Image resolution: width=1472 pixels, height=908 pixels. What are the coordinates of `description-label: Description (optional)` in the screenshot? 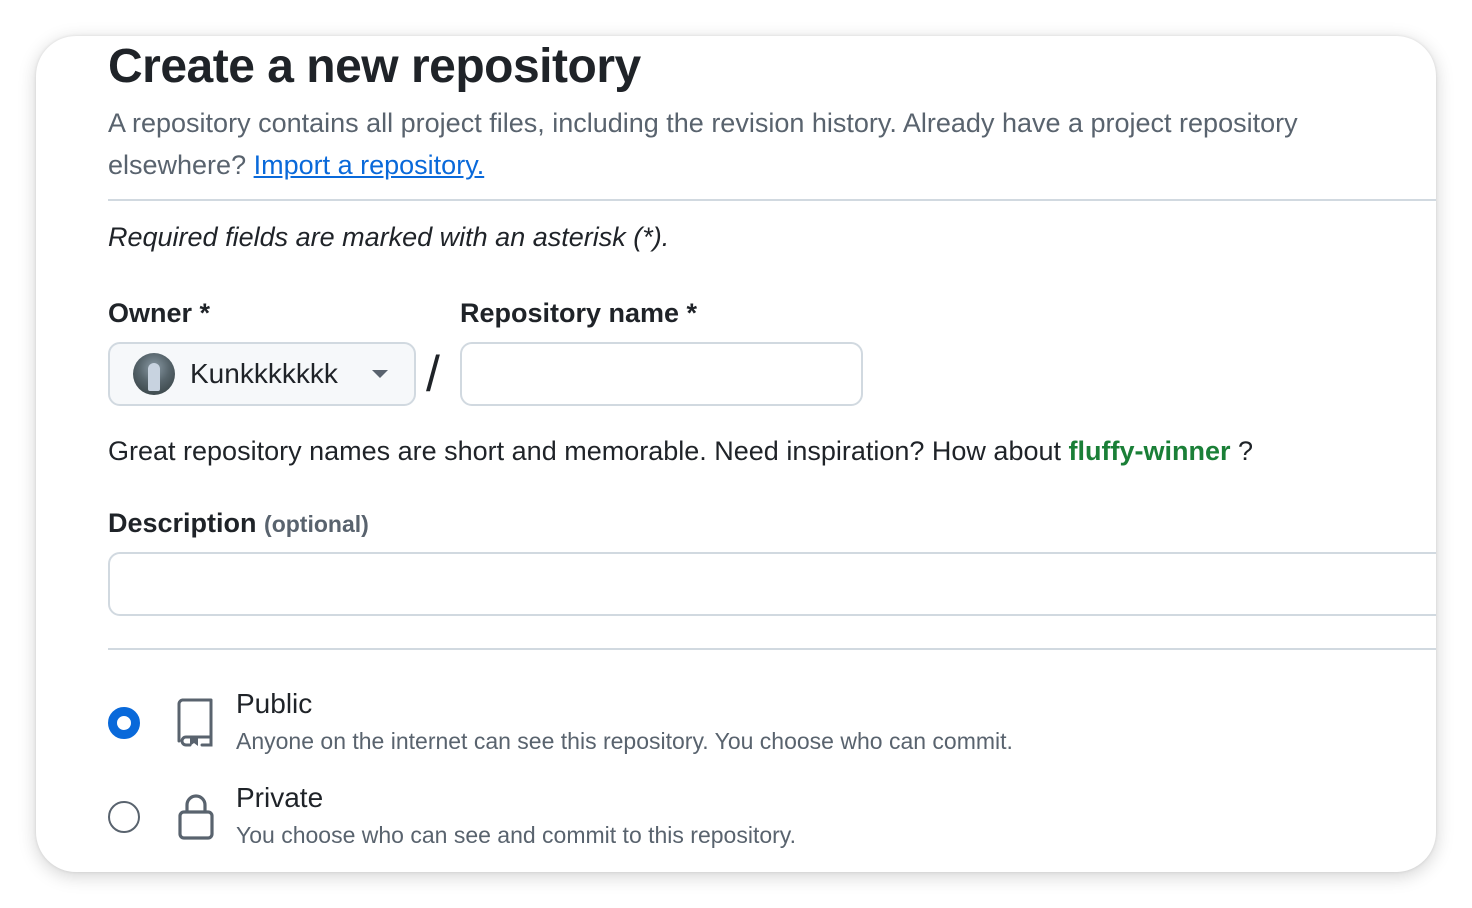 It's located at (238, 523).